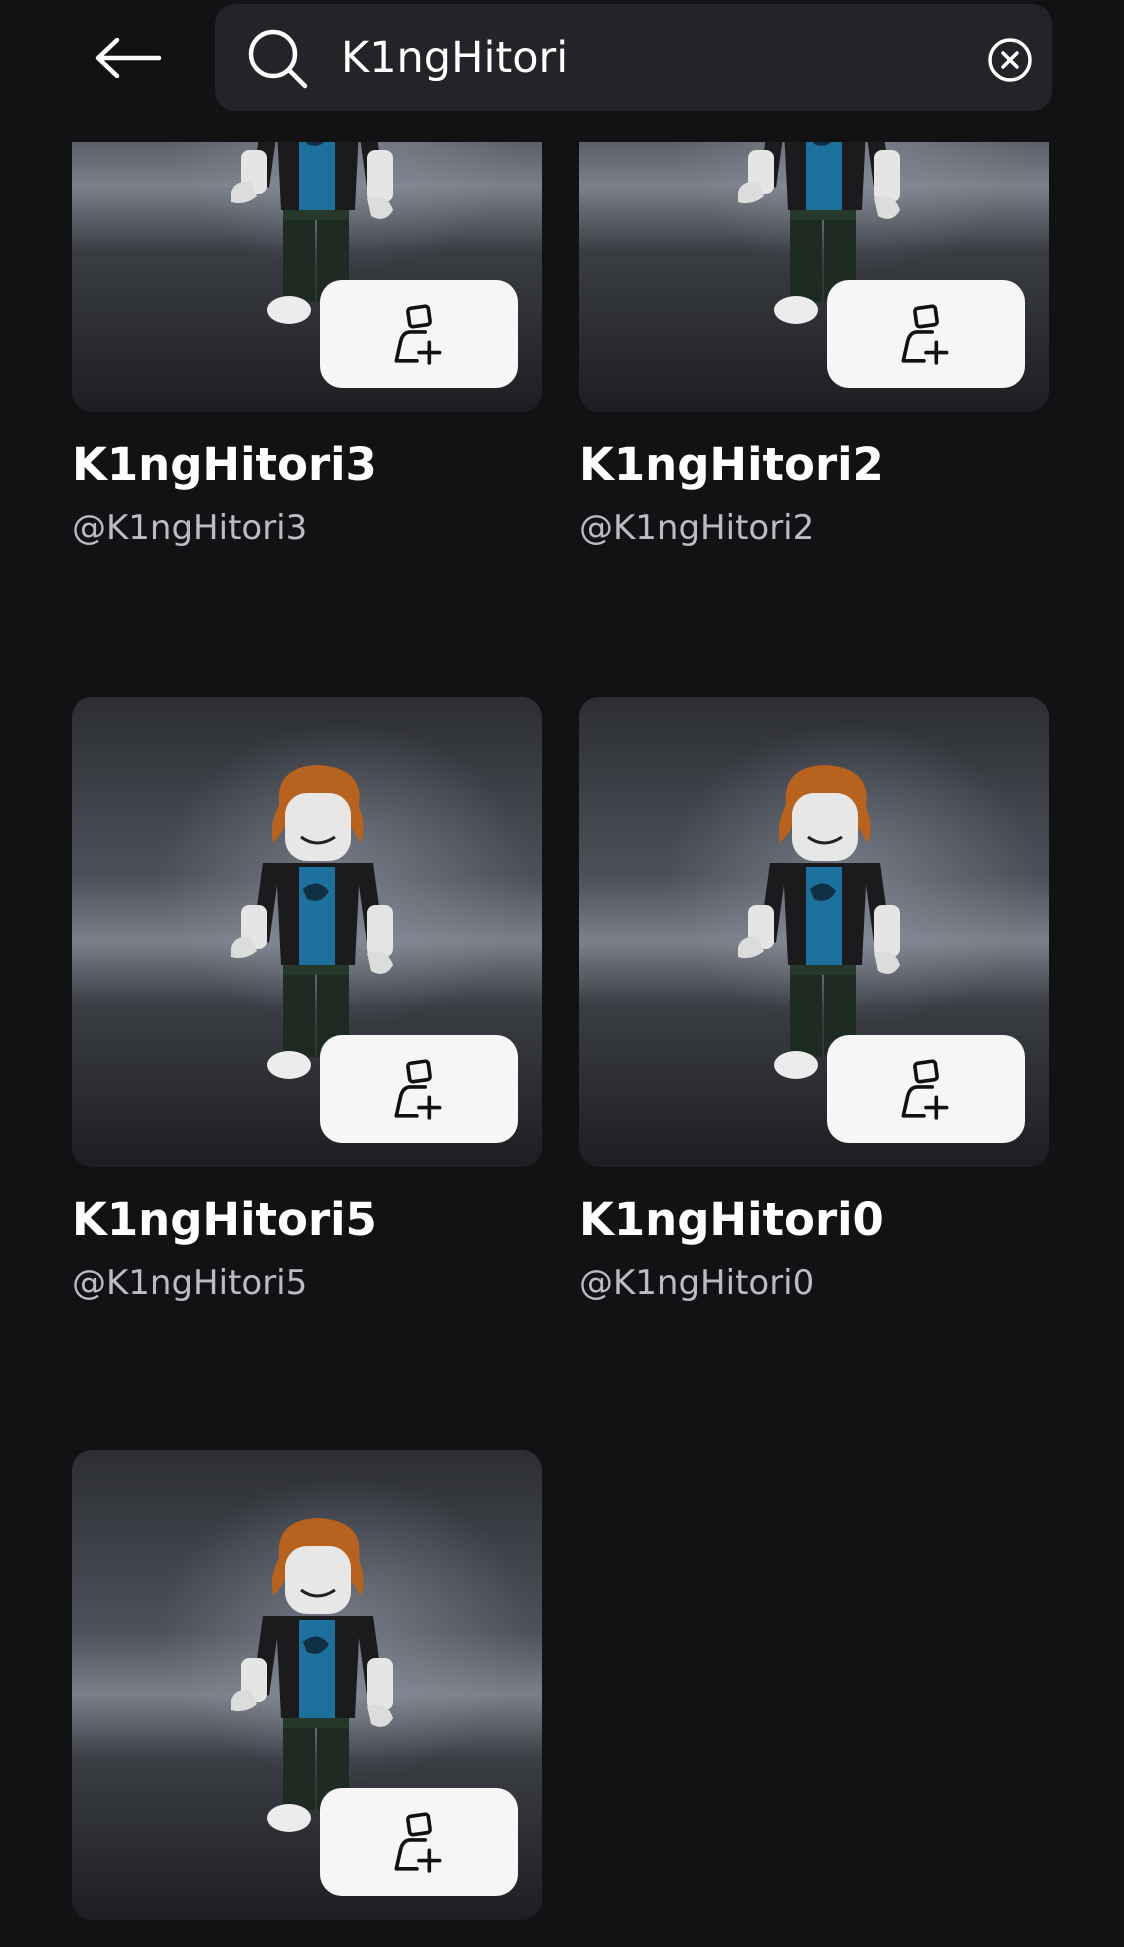 The height and width of the screenshot is (1947, 1124). I want to click on search-input, so click(641, 58).